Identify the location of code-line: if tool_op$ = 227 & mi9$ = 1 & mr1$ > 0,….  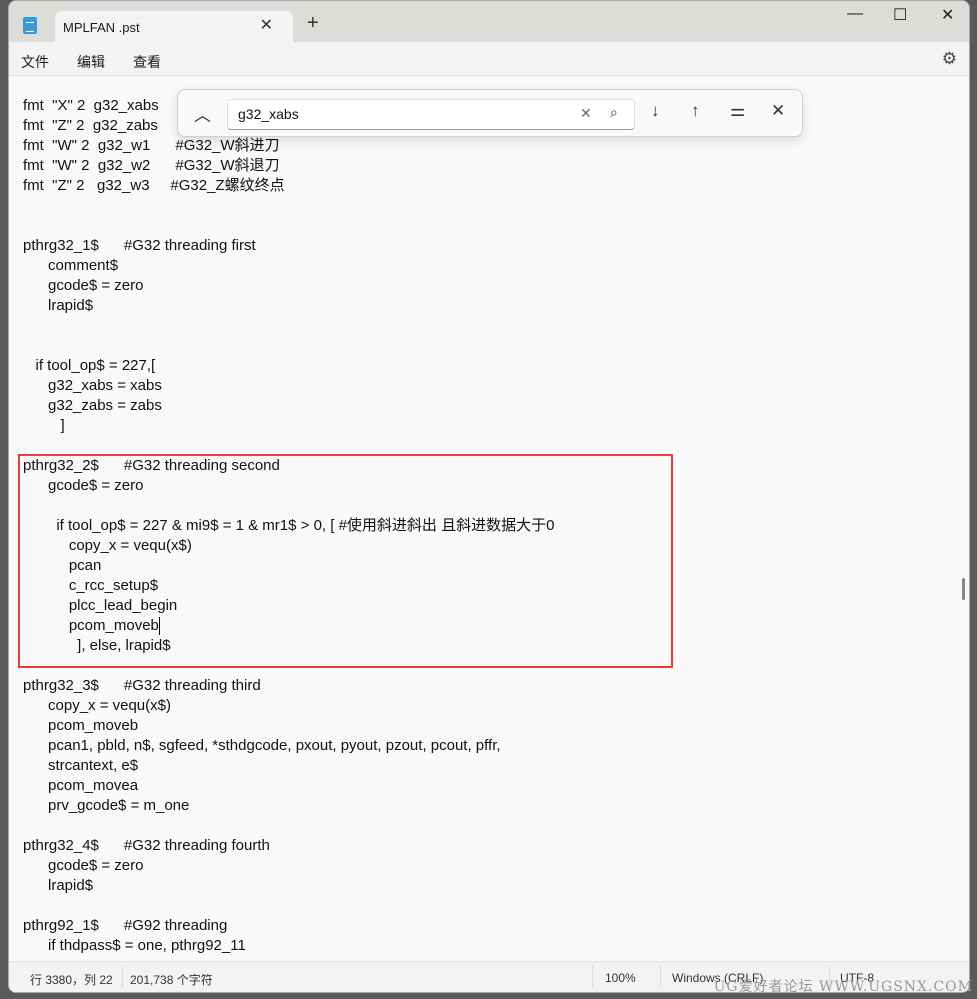
(289, 525).